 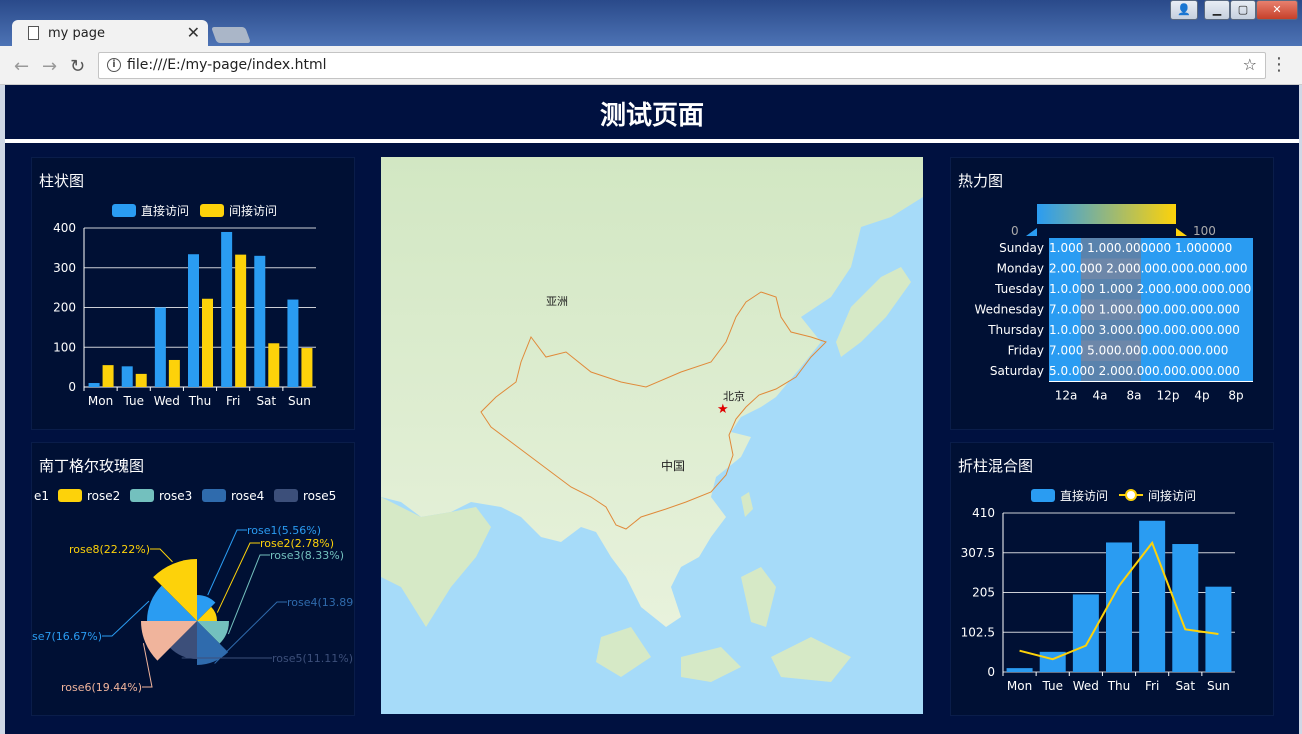 I want to click on mixed-y-tick: 0, so click(x=991, y=672).